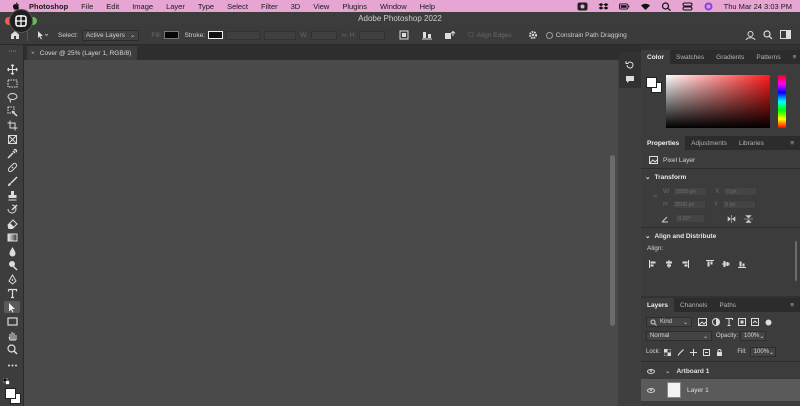 This screenshot has width=800, height=406. Describe the element at coordinates (269, 6) in the screenshot. I see `menu-filter: Filter` at that location.